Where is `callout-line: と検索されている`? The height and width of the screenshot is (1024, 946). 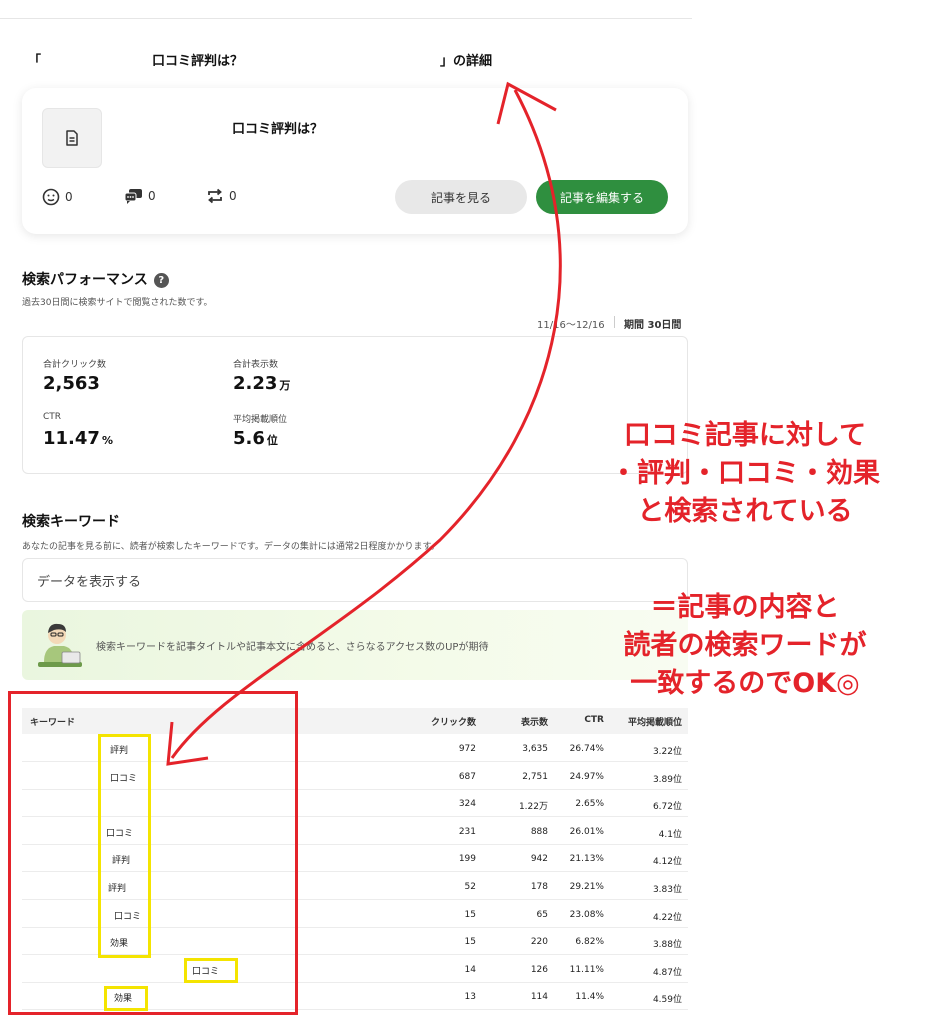
callout-line: と検索されている is located at coordinates (745, 511).